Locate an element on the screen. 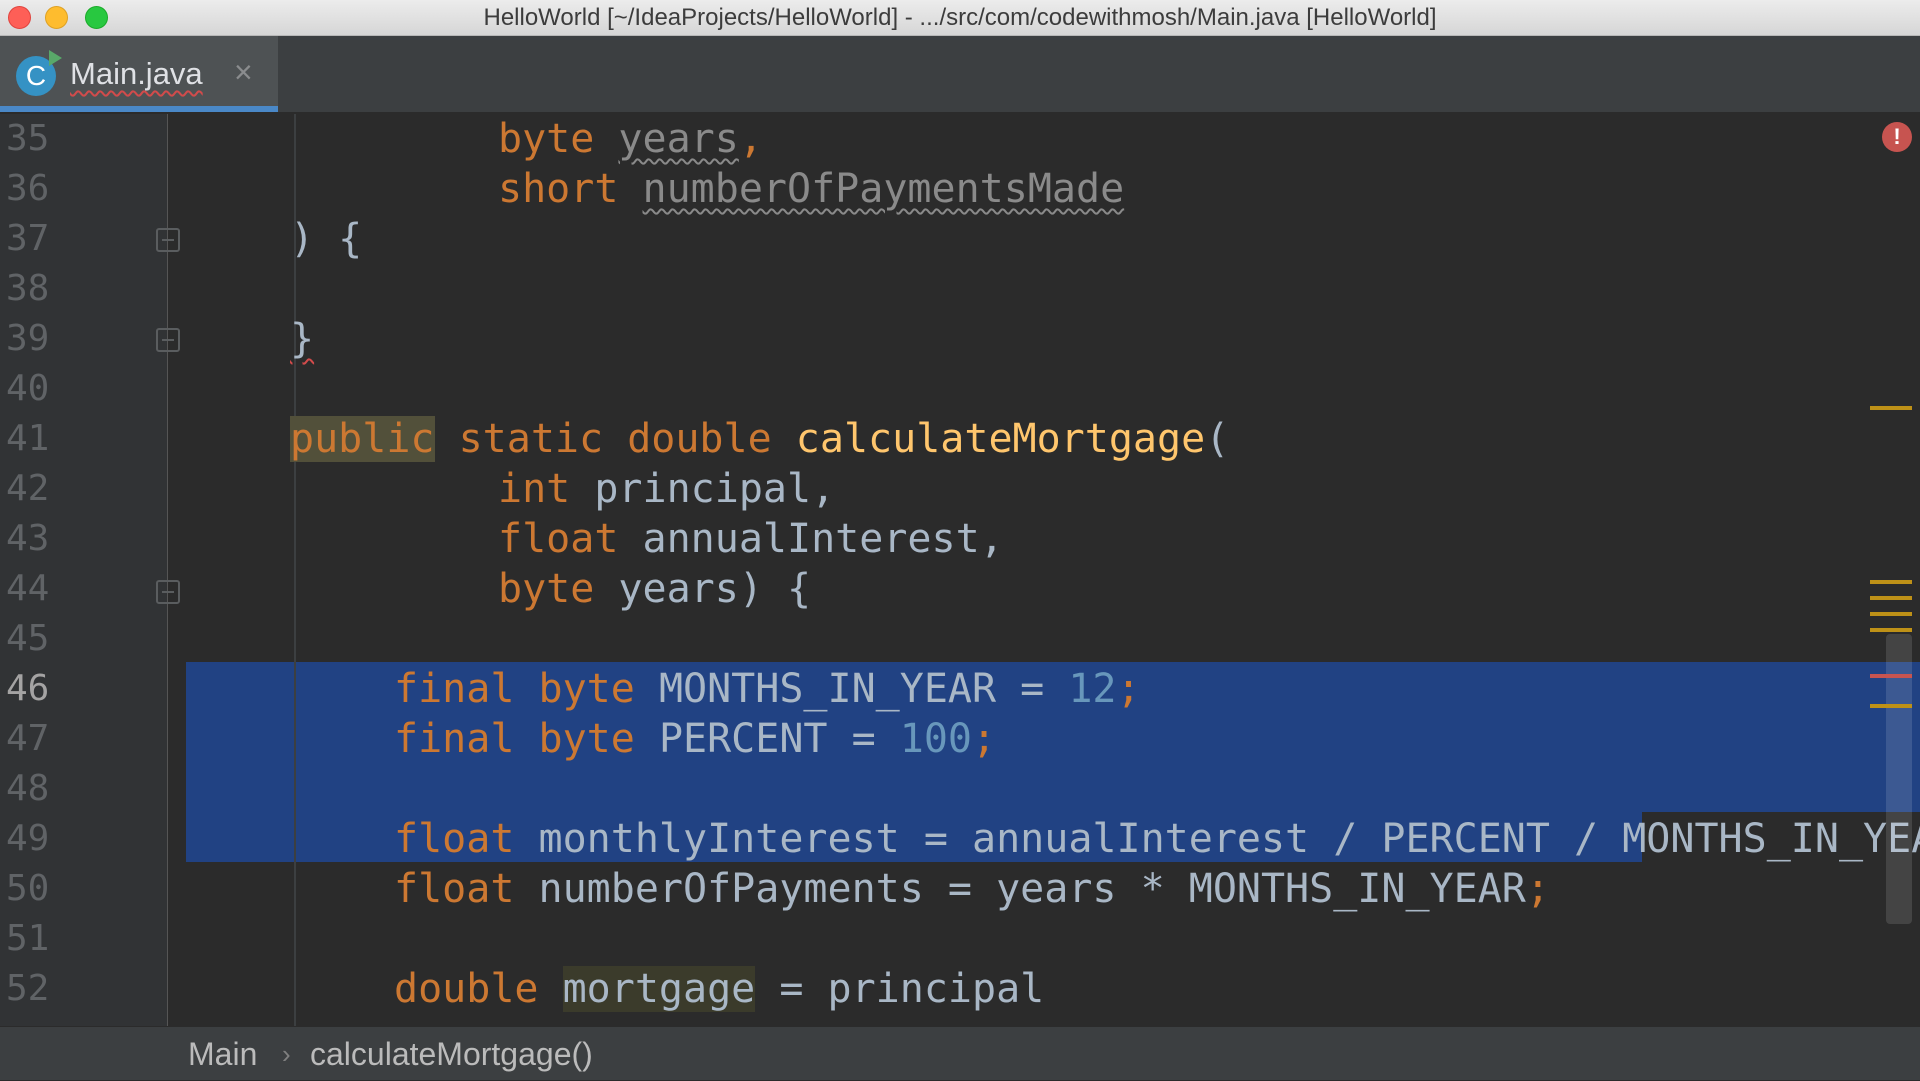 This screenshot has height=1081, width=1920. code-token: PERCENT = is located at coordinates (779, 739).